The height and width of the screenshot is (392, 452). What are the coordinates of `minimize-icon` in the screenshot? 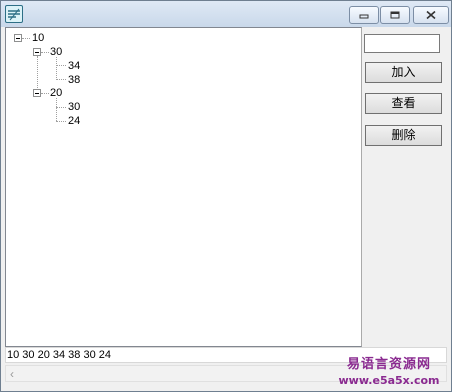 It's located at (364, 16).